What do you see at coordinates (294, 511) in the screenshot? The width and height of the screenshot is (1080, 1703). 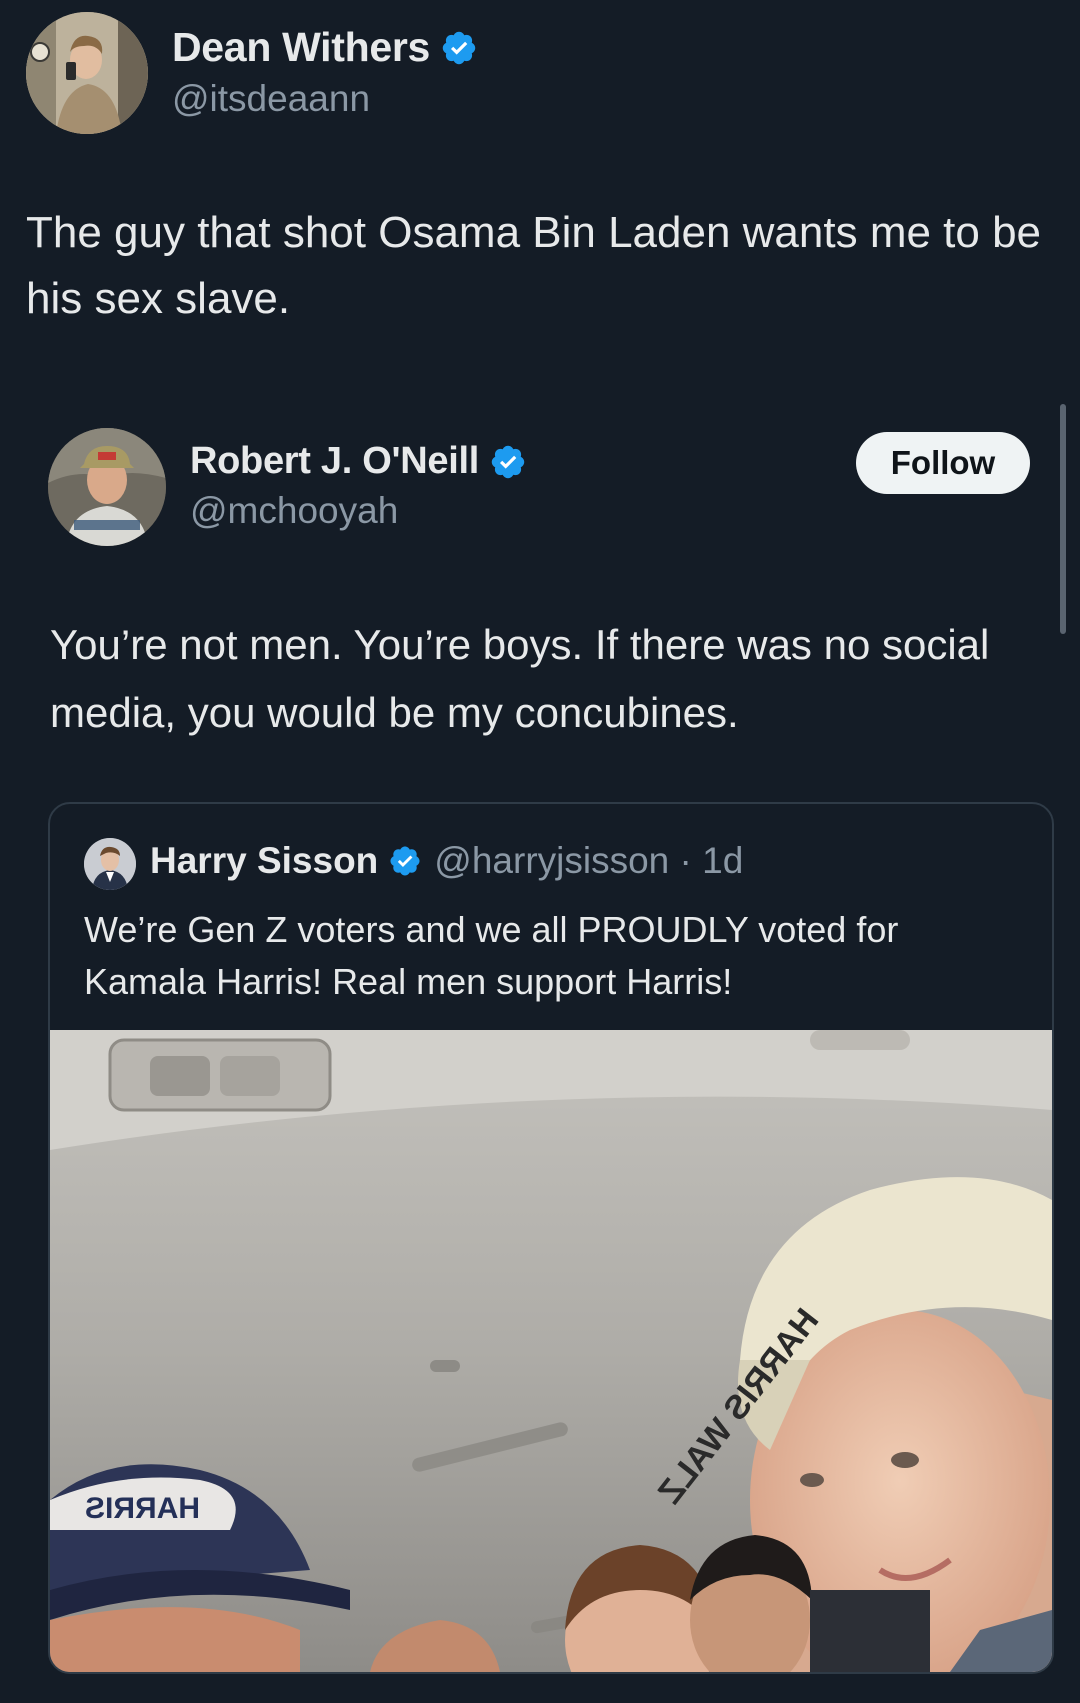 I see `handle: @mchooyah` at bounding box center [294, 511].